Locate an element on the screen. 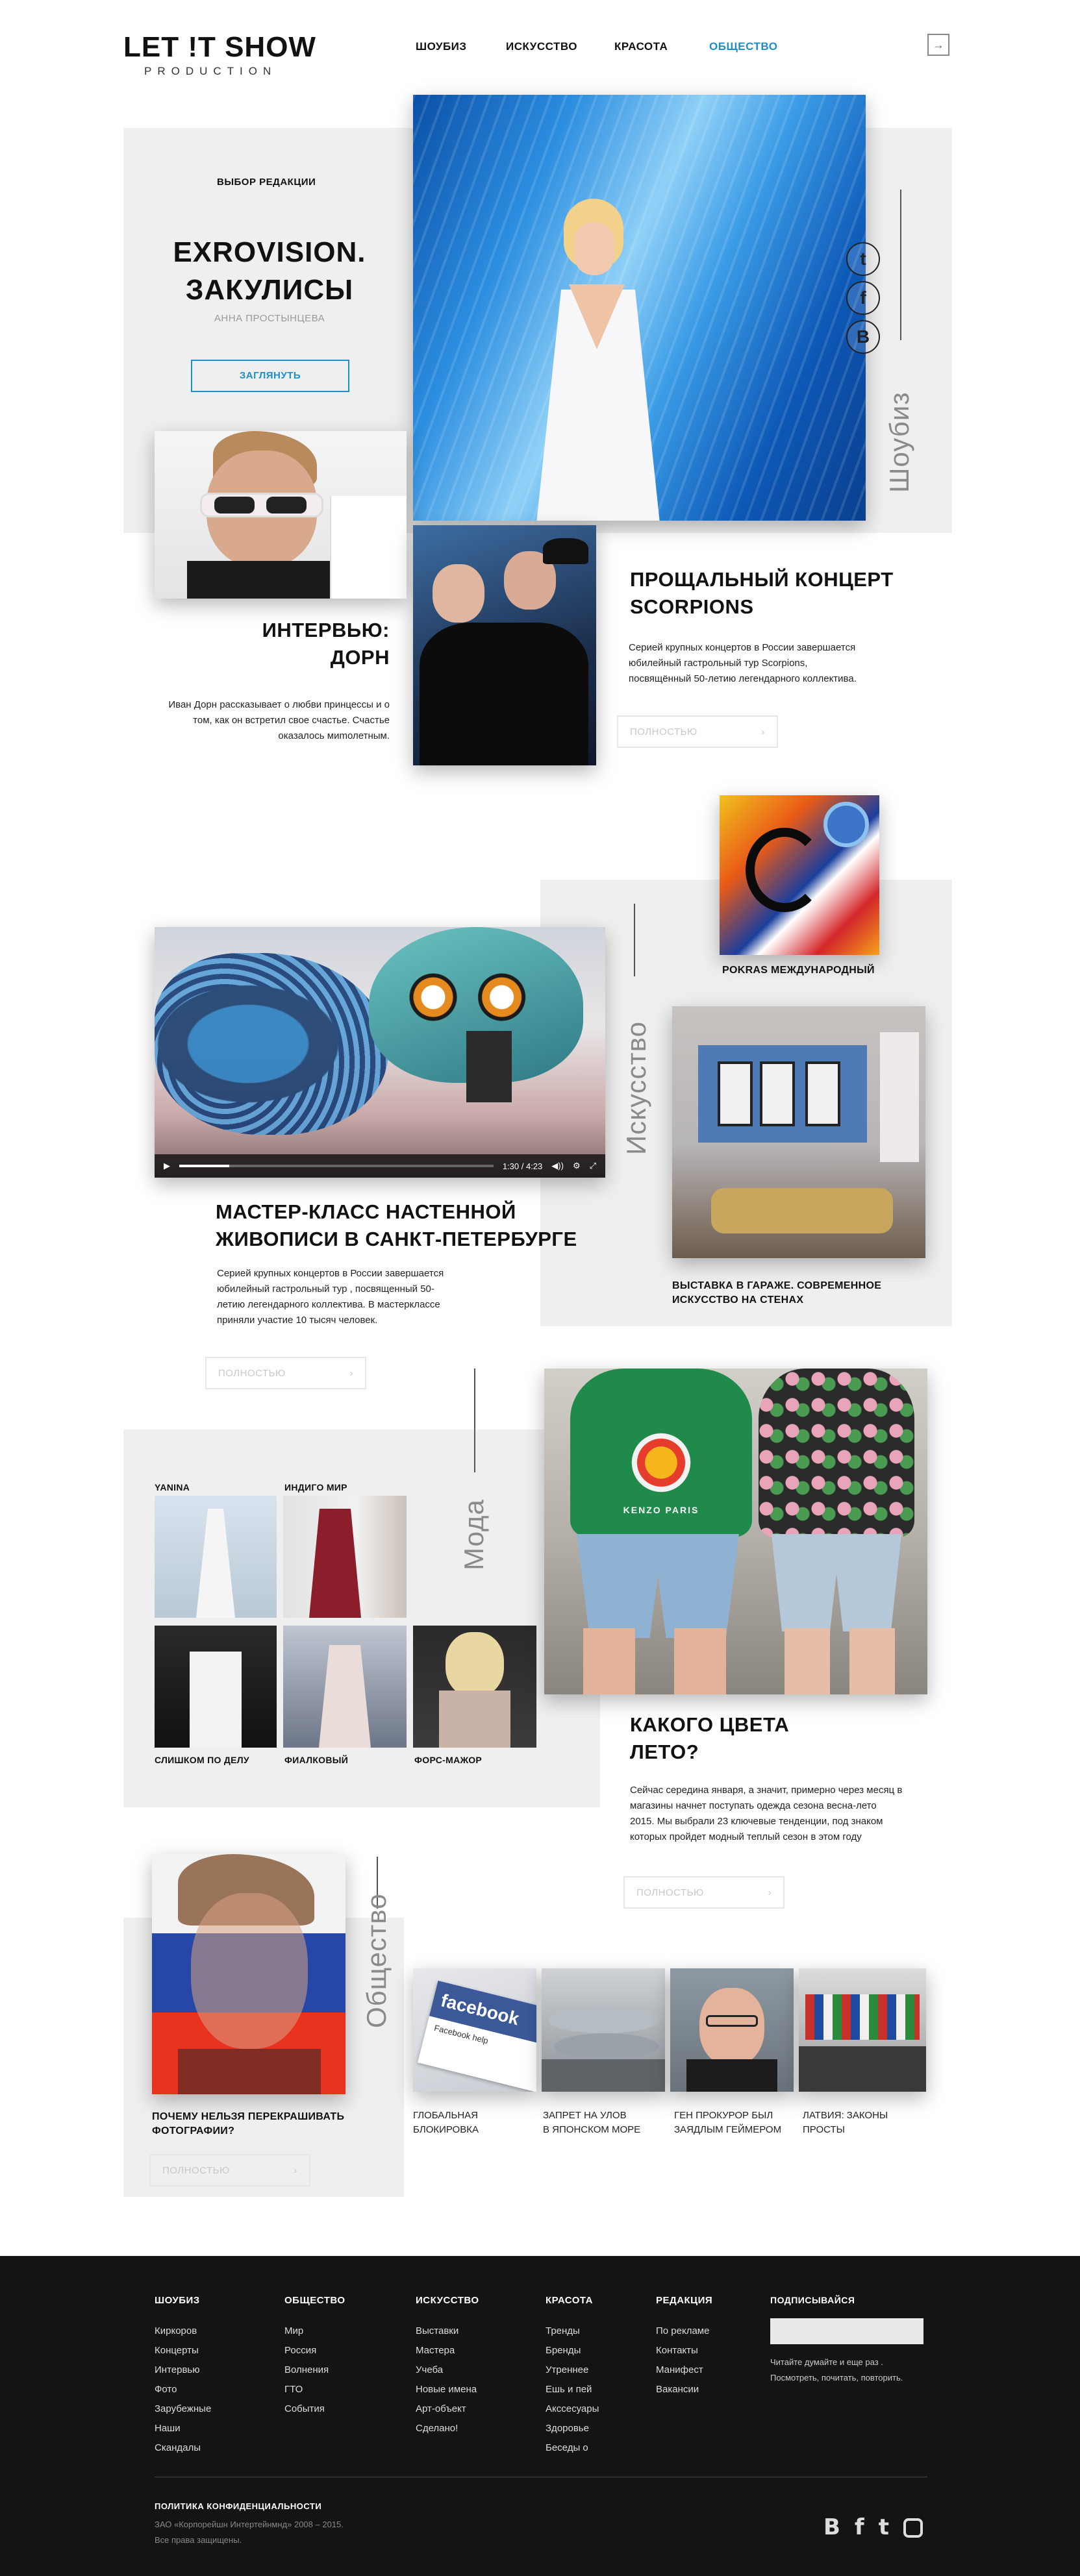 This screenshot has height=2576, width=1080. footer-link: Мастера is located at coordinates (447, 2350).